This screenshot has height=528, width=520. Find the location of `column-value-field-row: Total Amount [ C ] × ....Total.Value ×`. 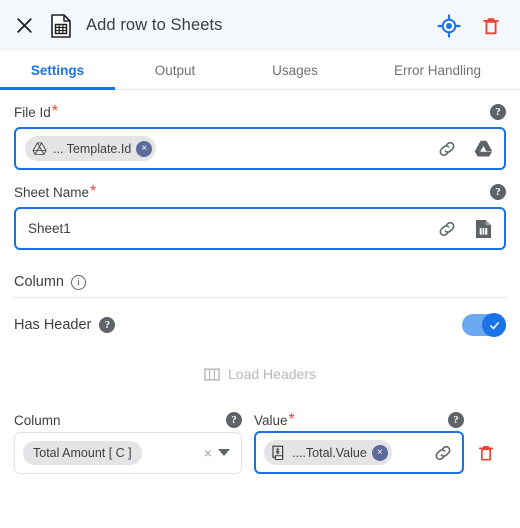

column-value-field-row: Total Amount [ C ] × ....Total.Value × is located at coordinates (260, 452).